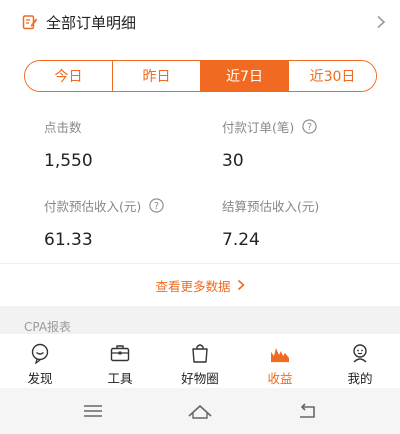 The image size is (400, 434). I want to click on stat-paid-income: 付款预估收入(元) ? 61.33, so click(104, 223).